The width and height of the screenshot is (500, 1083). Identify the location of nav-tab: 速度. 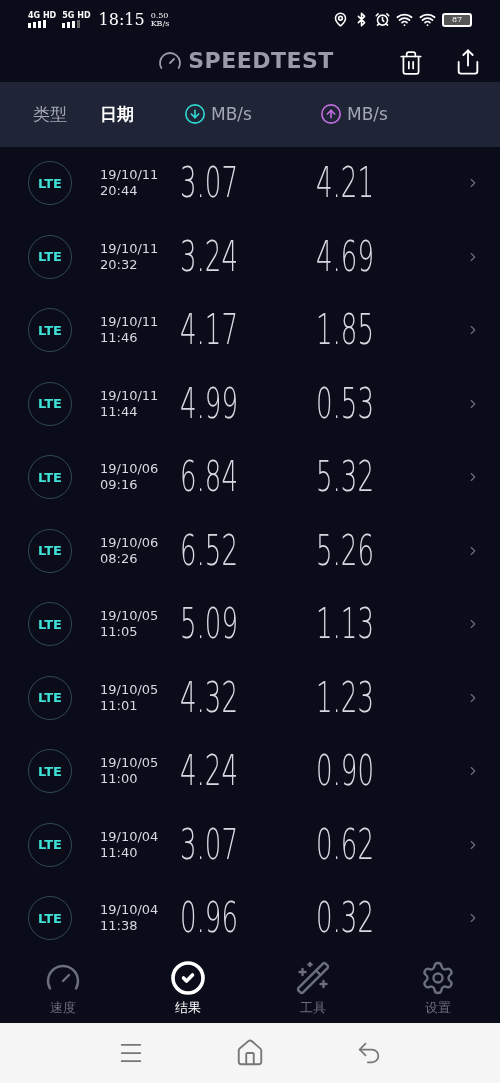
(62, 989).